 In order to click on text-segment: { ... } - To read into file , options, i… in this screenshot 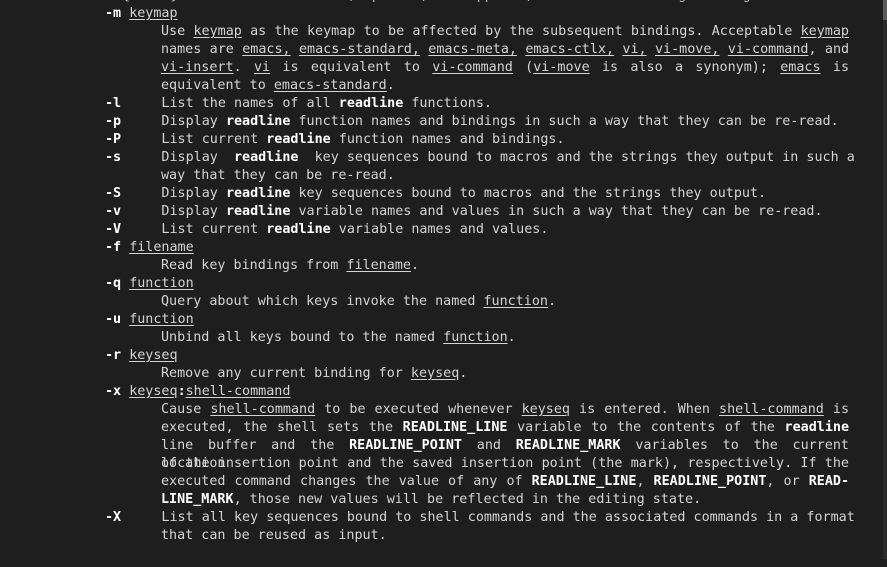, I will do `click(444, 1)`.